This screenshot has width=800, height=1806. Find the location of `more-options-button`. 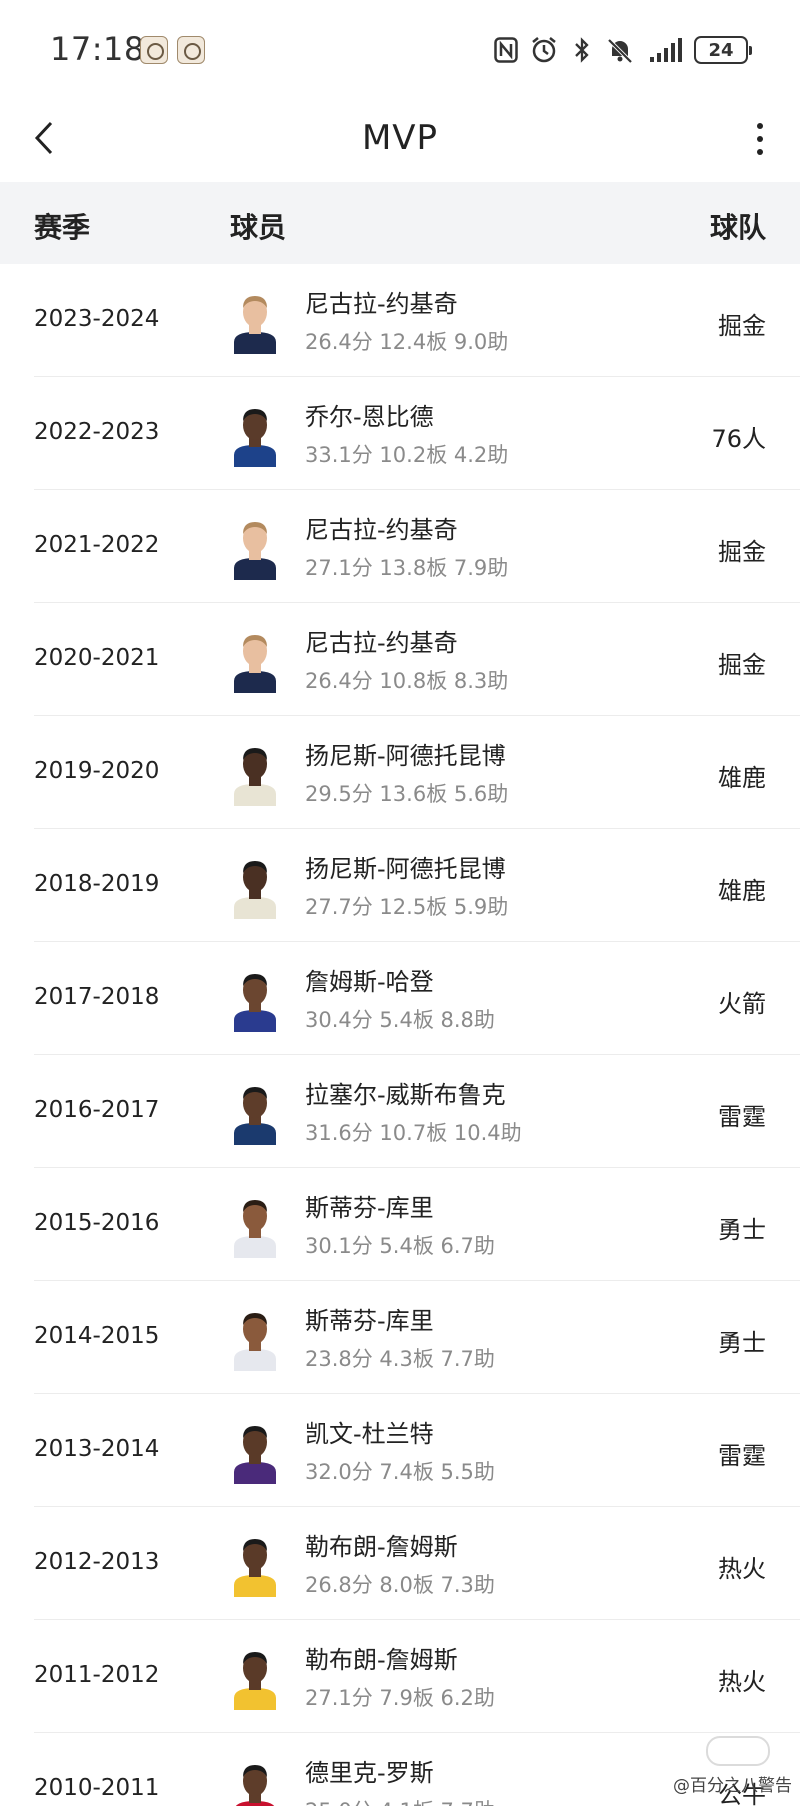

more-options-button is located at coordinates (760, 139).